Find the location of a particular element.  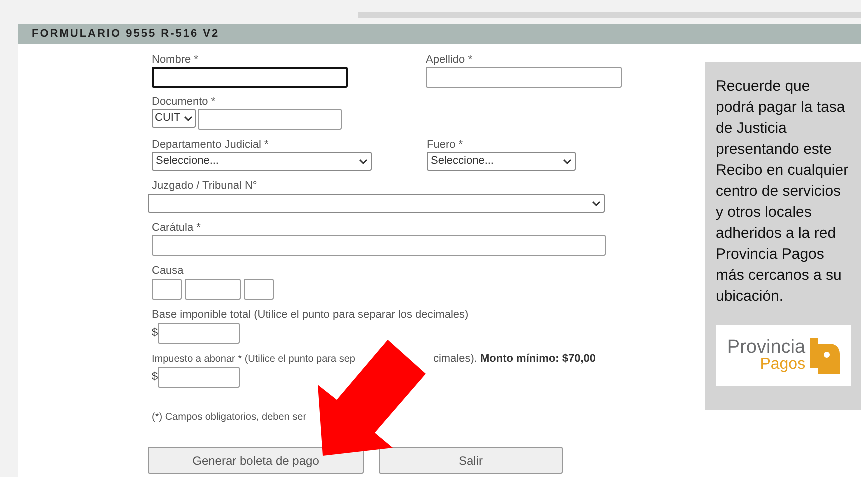

field-label: Fuero * is located at coordinates (445, 145).